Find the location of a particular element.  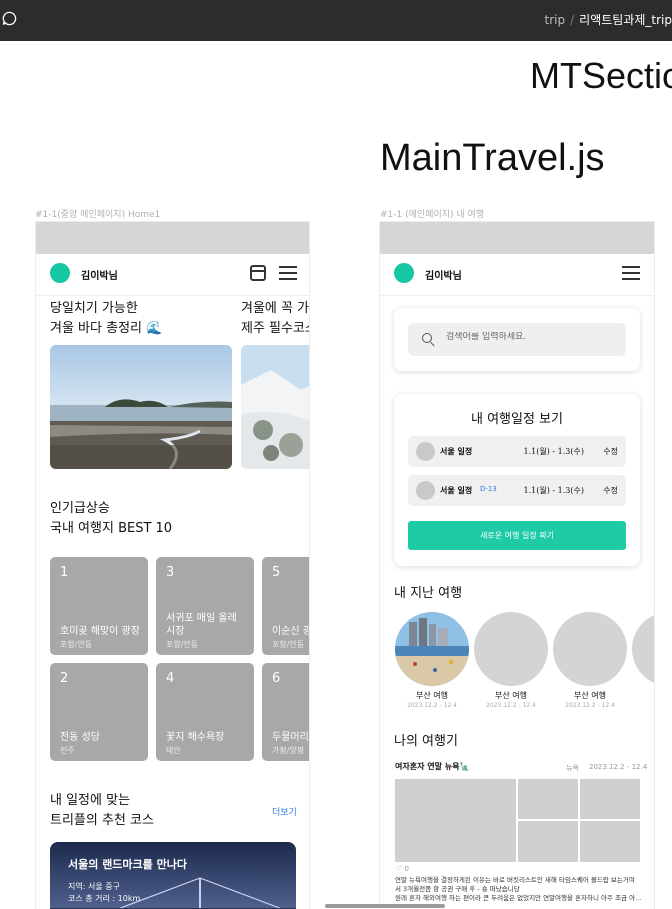

beach-photo is located at coordinates (141, 407).